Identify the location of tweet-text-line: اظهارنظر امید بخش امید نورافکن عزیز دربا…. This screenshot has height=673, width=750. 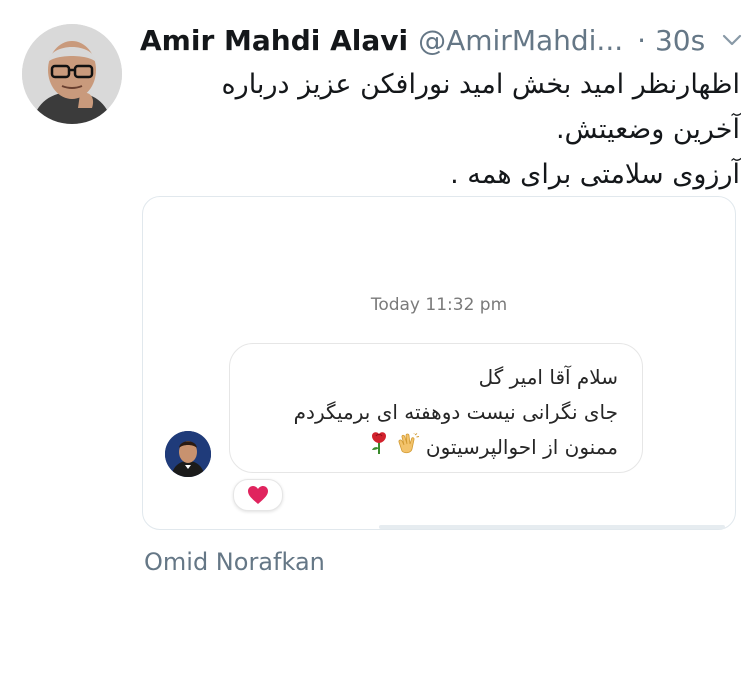
(480, 84).